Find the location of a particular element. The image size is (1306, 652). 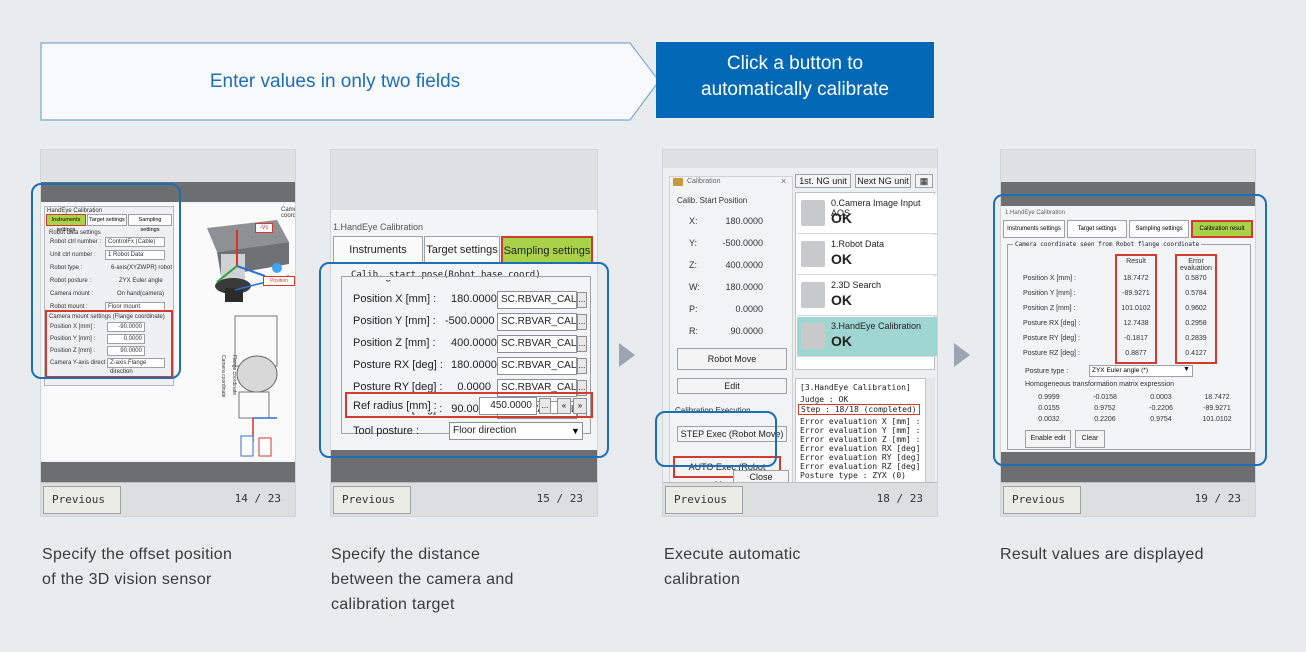

p3-log-line: Posture type : ZYX (0) is located at coordinates (853, 475).